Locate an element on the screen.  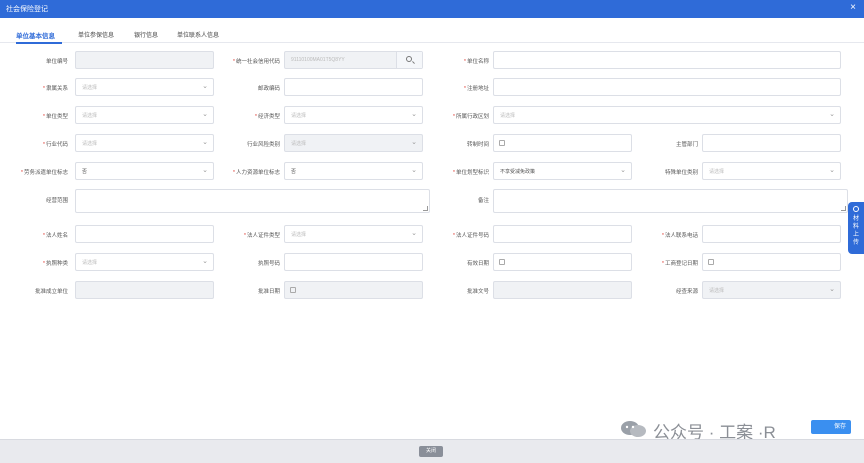
search-button is located at coordinates (409, 60).